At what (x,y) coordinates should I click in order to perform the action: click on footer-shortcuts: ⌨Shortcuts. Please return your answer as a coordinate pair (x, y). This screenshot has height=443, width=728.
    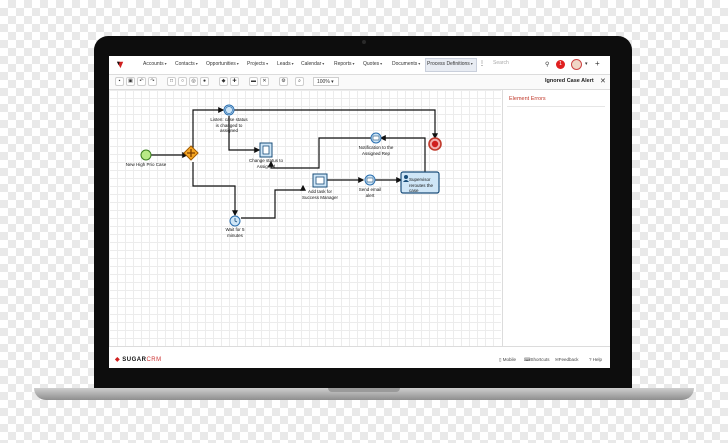
    Looking at the image, I should click on (537, 360).